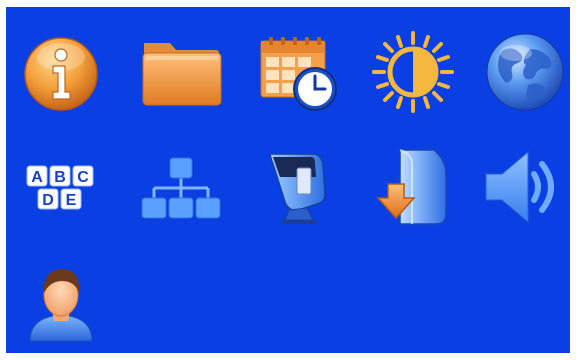 This screenshot has width=576, height=360. I want to click on brightness-icon, so click(413, 72).